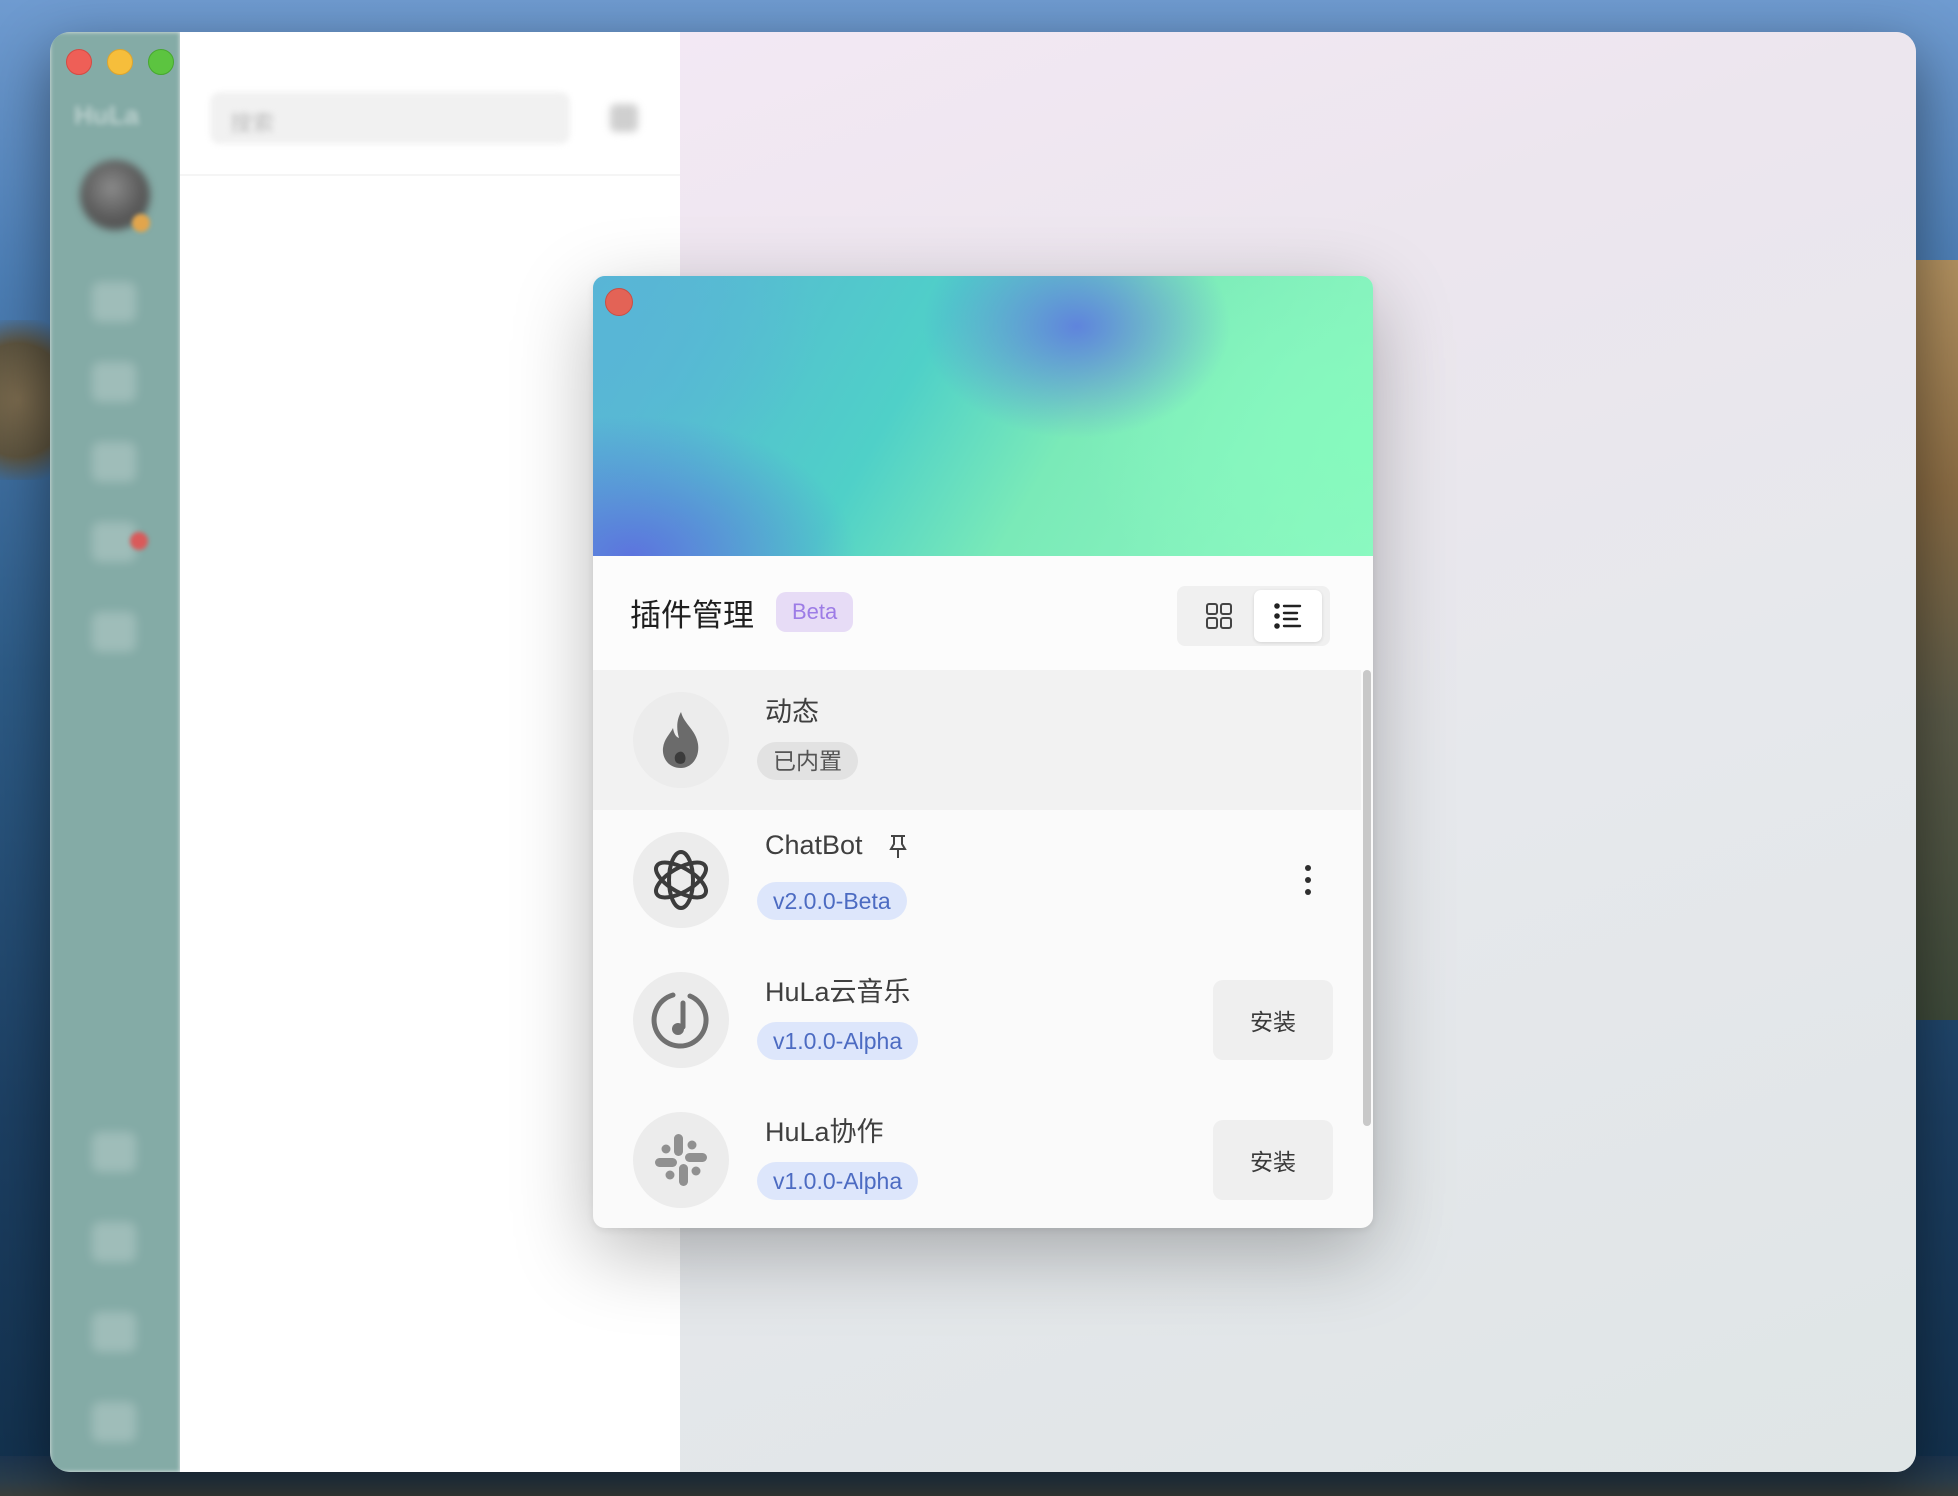 The image size is (1958, 1496). Describe the element at coordinates (139, 541) in the screenshot. I see `notification-badge` at that location.